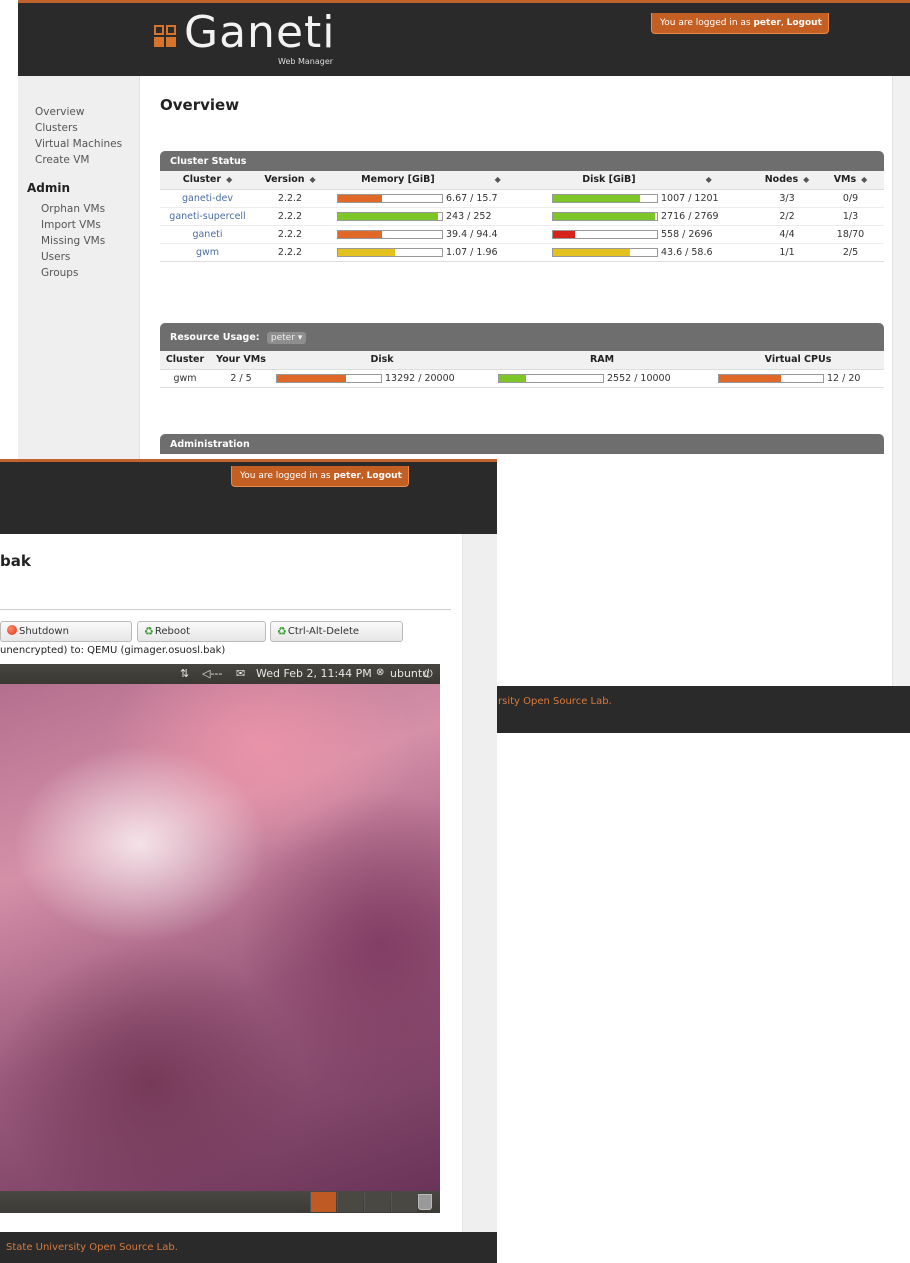 This screenshot has width=910, height=1263. I want to click on sidebar-item-missing-vms: Missing VMs, so click(73, 241).